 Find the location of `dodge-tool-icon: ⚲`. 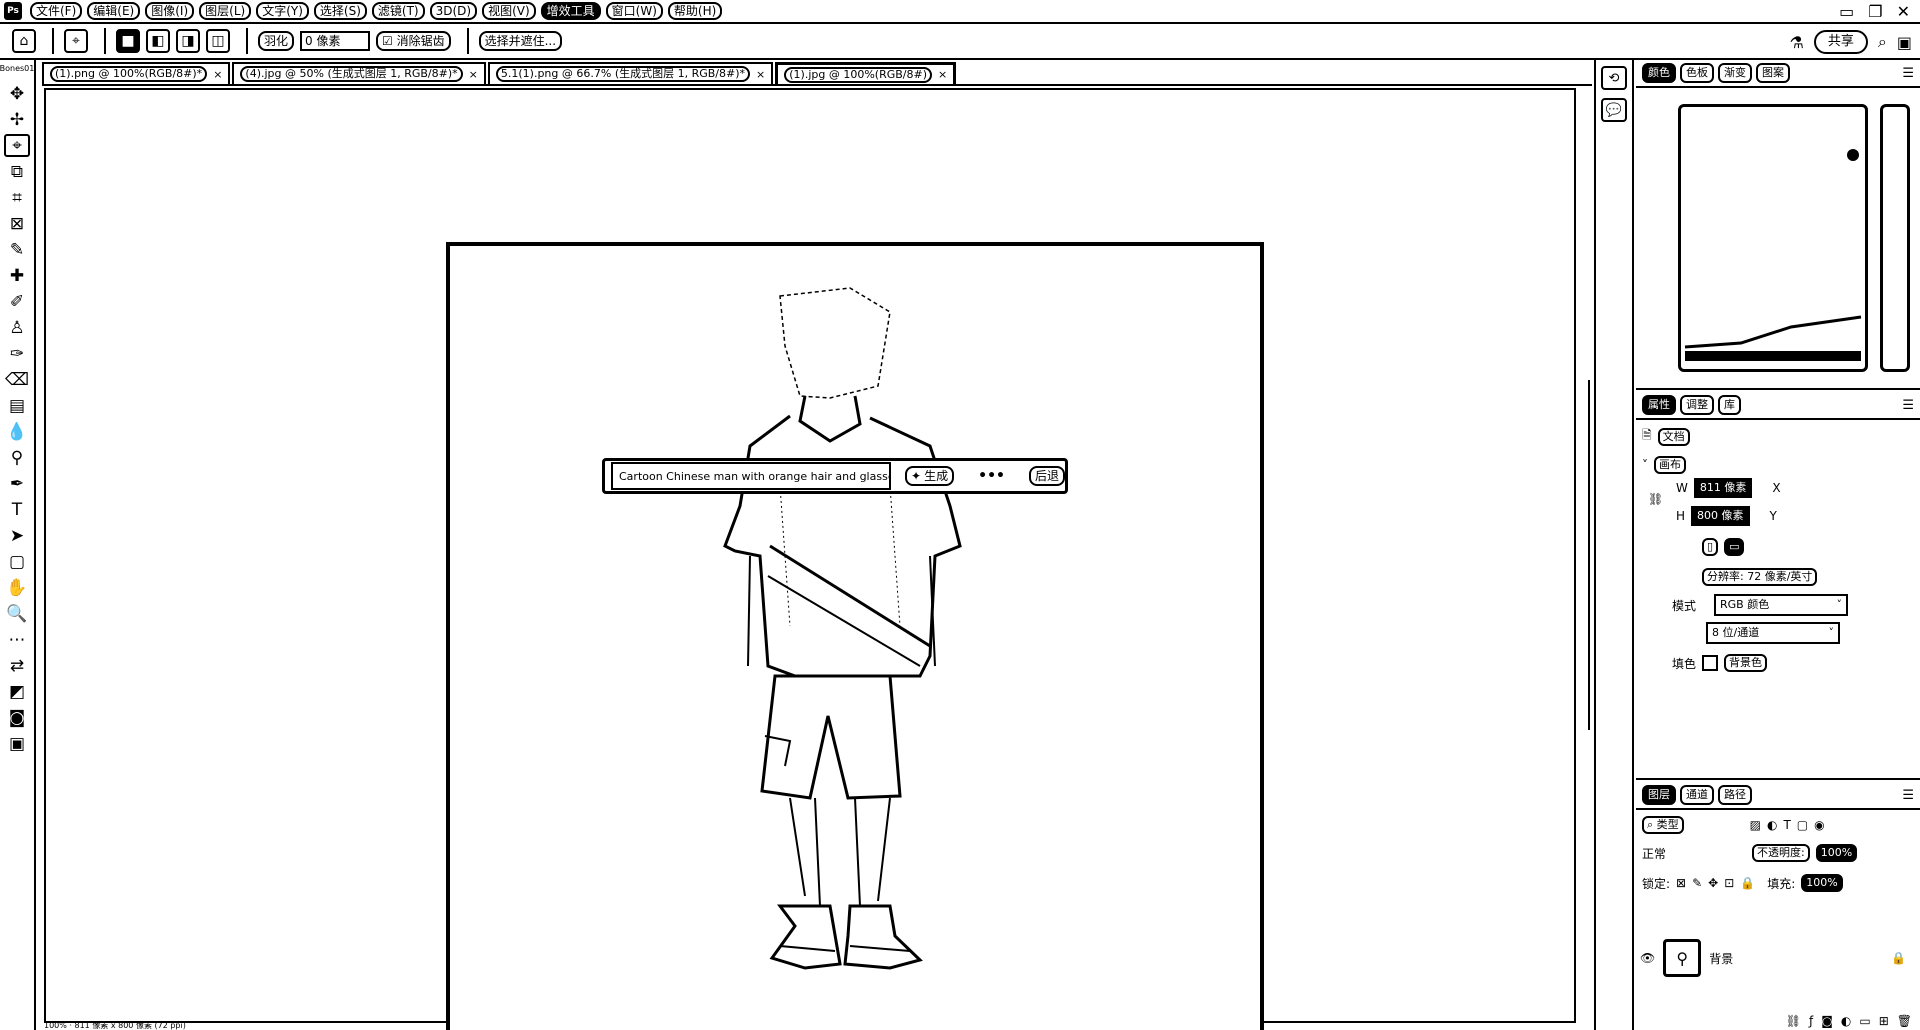

dodge-tool-icon: ⚲ is located at coordinates (17, 457).